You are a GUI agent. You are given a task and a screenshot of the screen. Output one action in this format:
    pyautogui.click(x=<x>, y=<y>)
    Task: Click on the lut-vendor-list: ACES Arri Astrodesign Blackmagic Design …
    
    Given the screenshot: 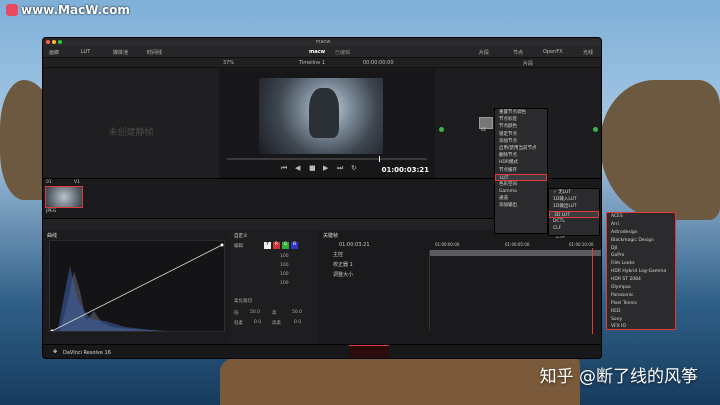 What is the action you would take?
    pyautogui.click(x=641, y=271)
    